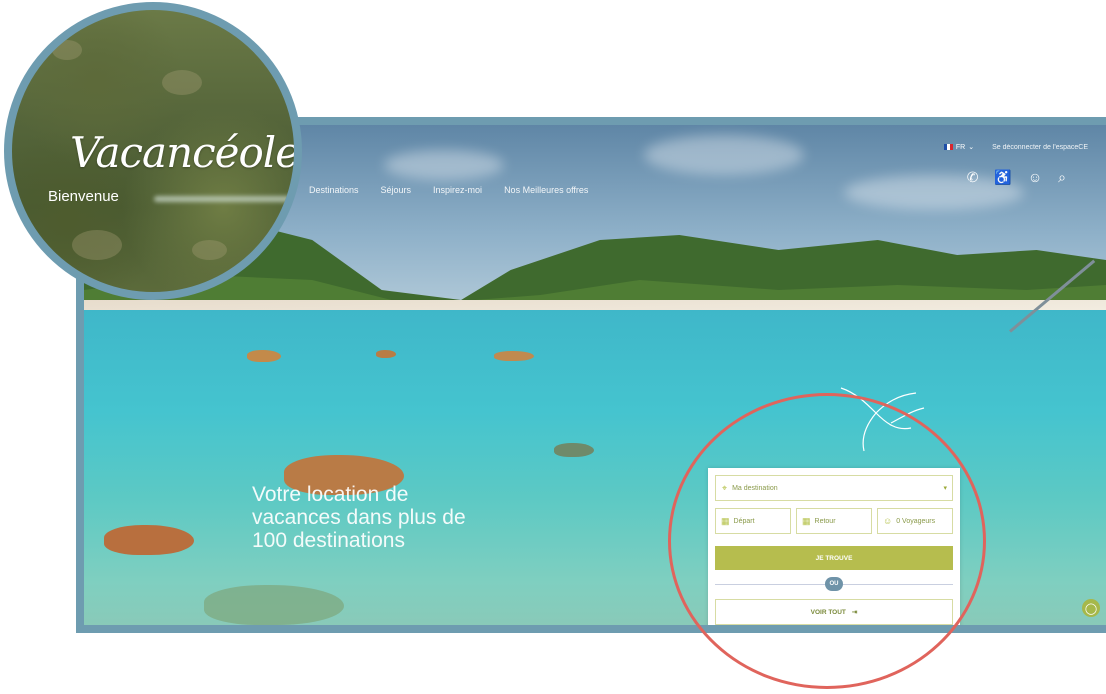 The image size is (1106, 694). What do you see at coordinates (834, 558) in the screenshot?
I see `find-button: JE TROUVE` at bounding box center [834, 558].